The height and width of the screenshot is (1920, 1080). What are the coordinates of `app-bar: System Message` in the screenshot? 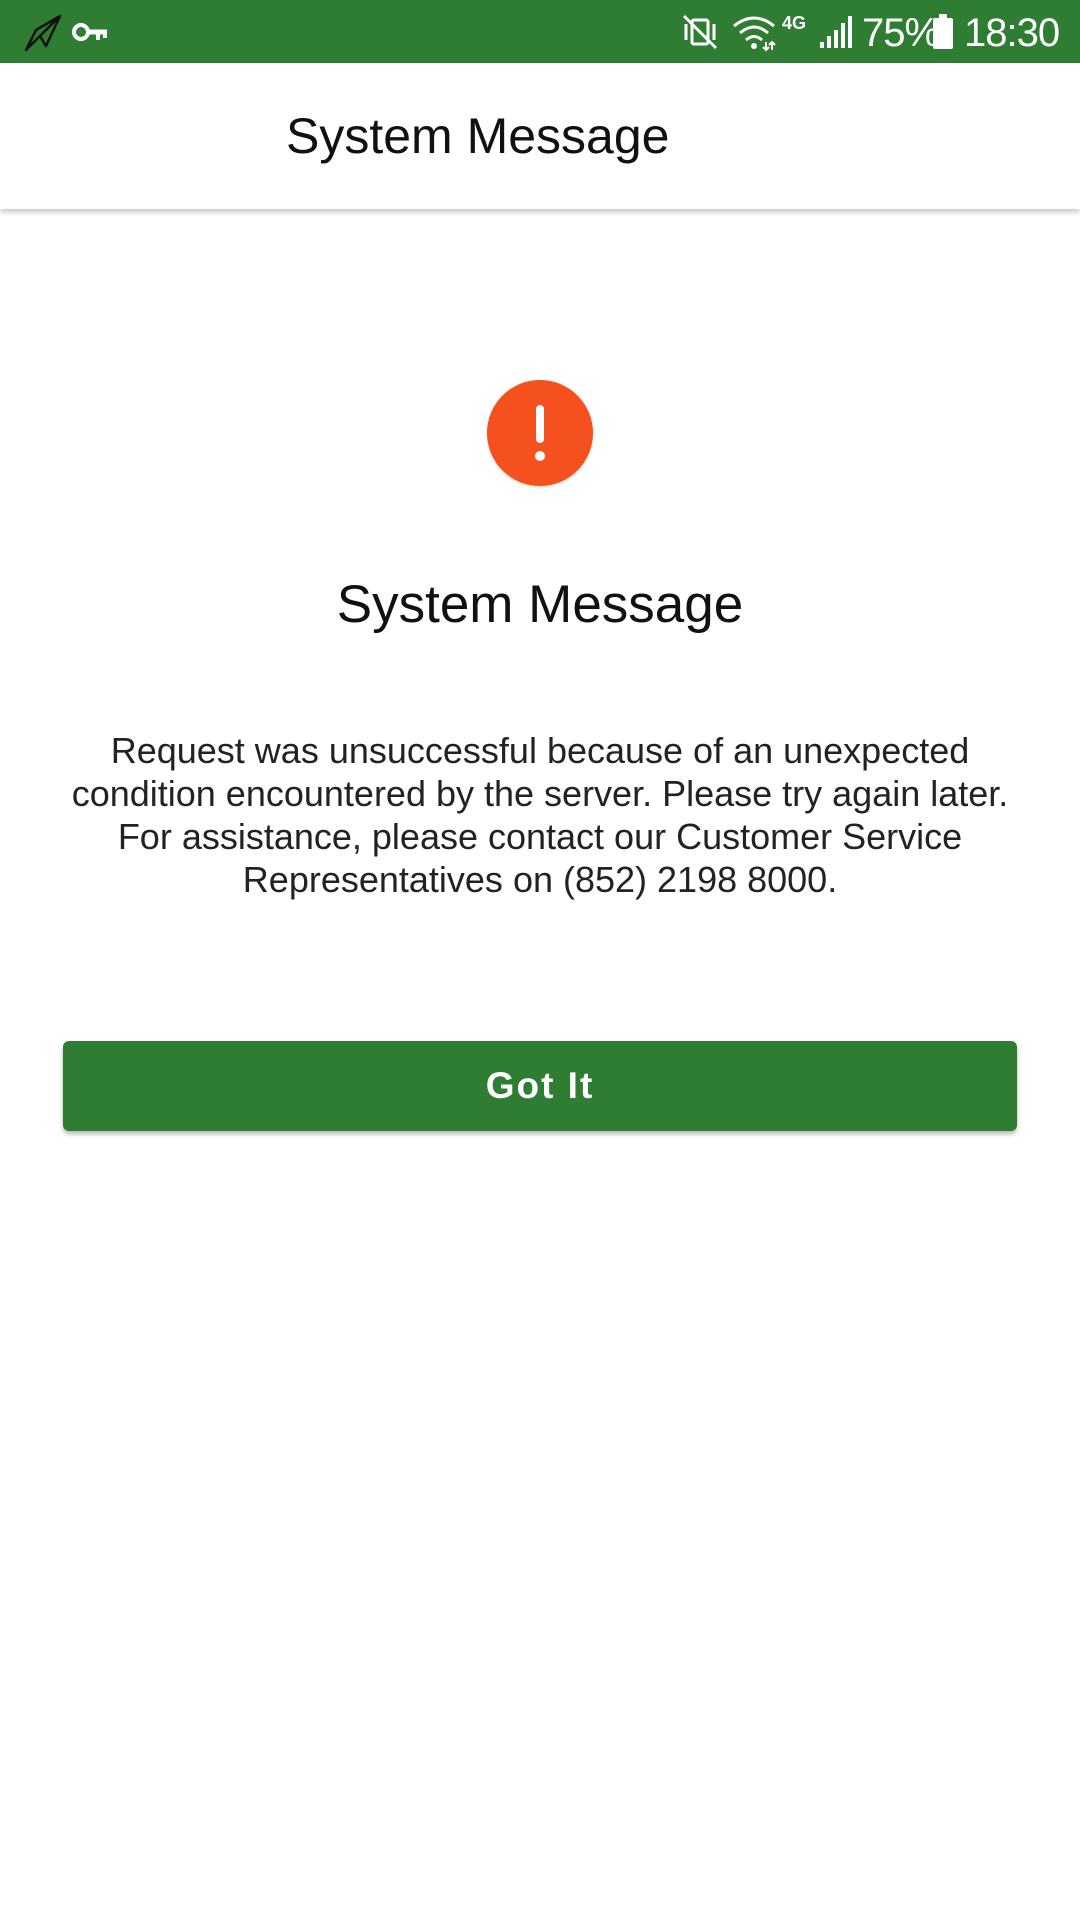 It's located at (540, 136).